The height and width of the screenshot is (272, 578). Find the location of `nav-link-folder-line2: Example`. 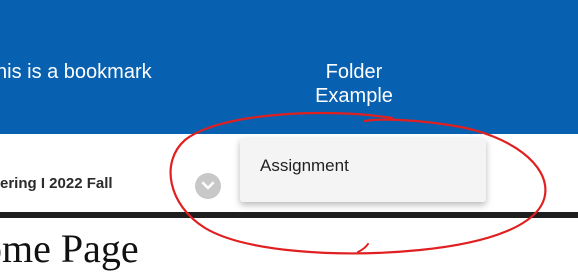

nav-link-folder-line2: Example is located at coordinates (354, 96).